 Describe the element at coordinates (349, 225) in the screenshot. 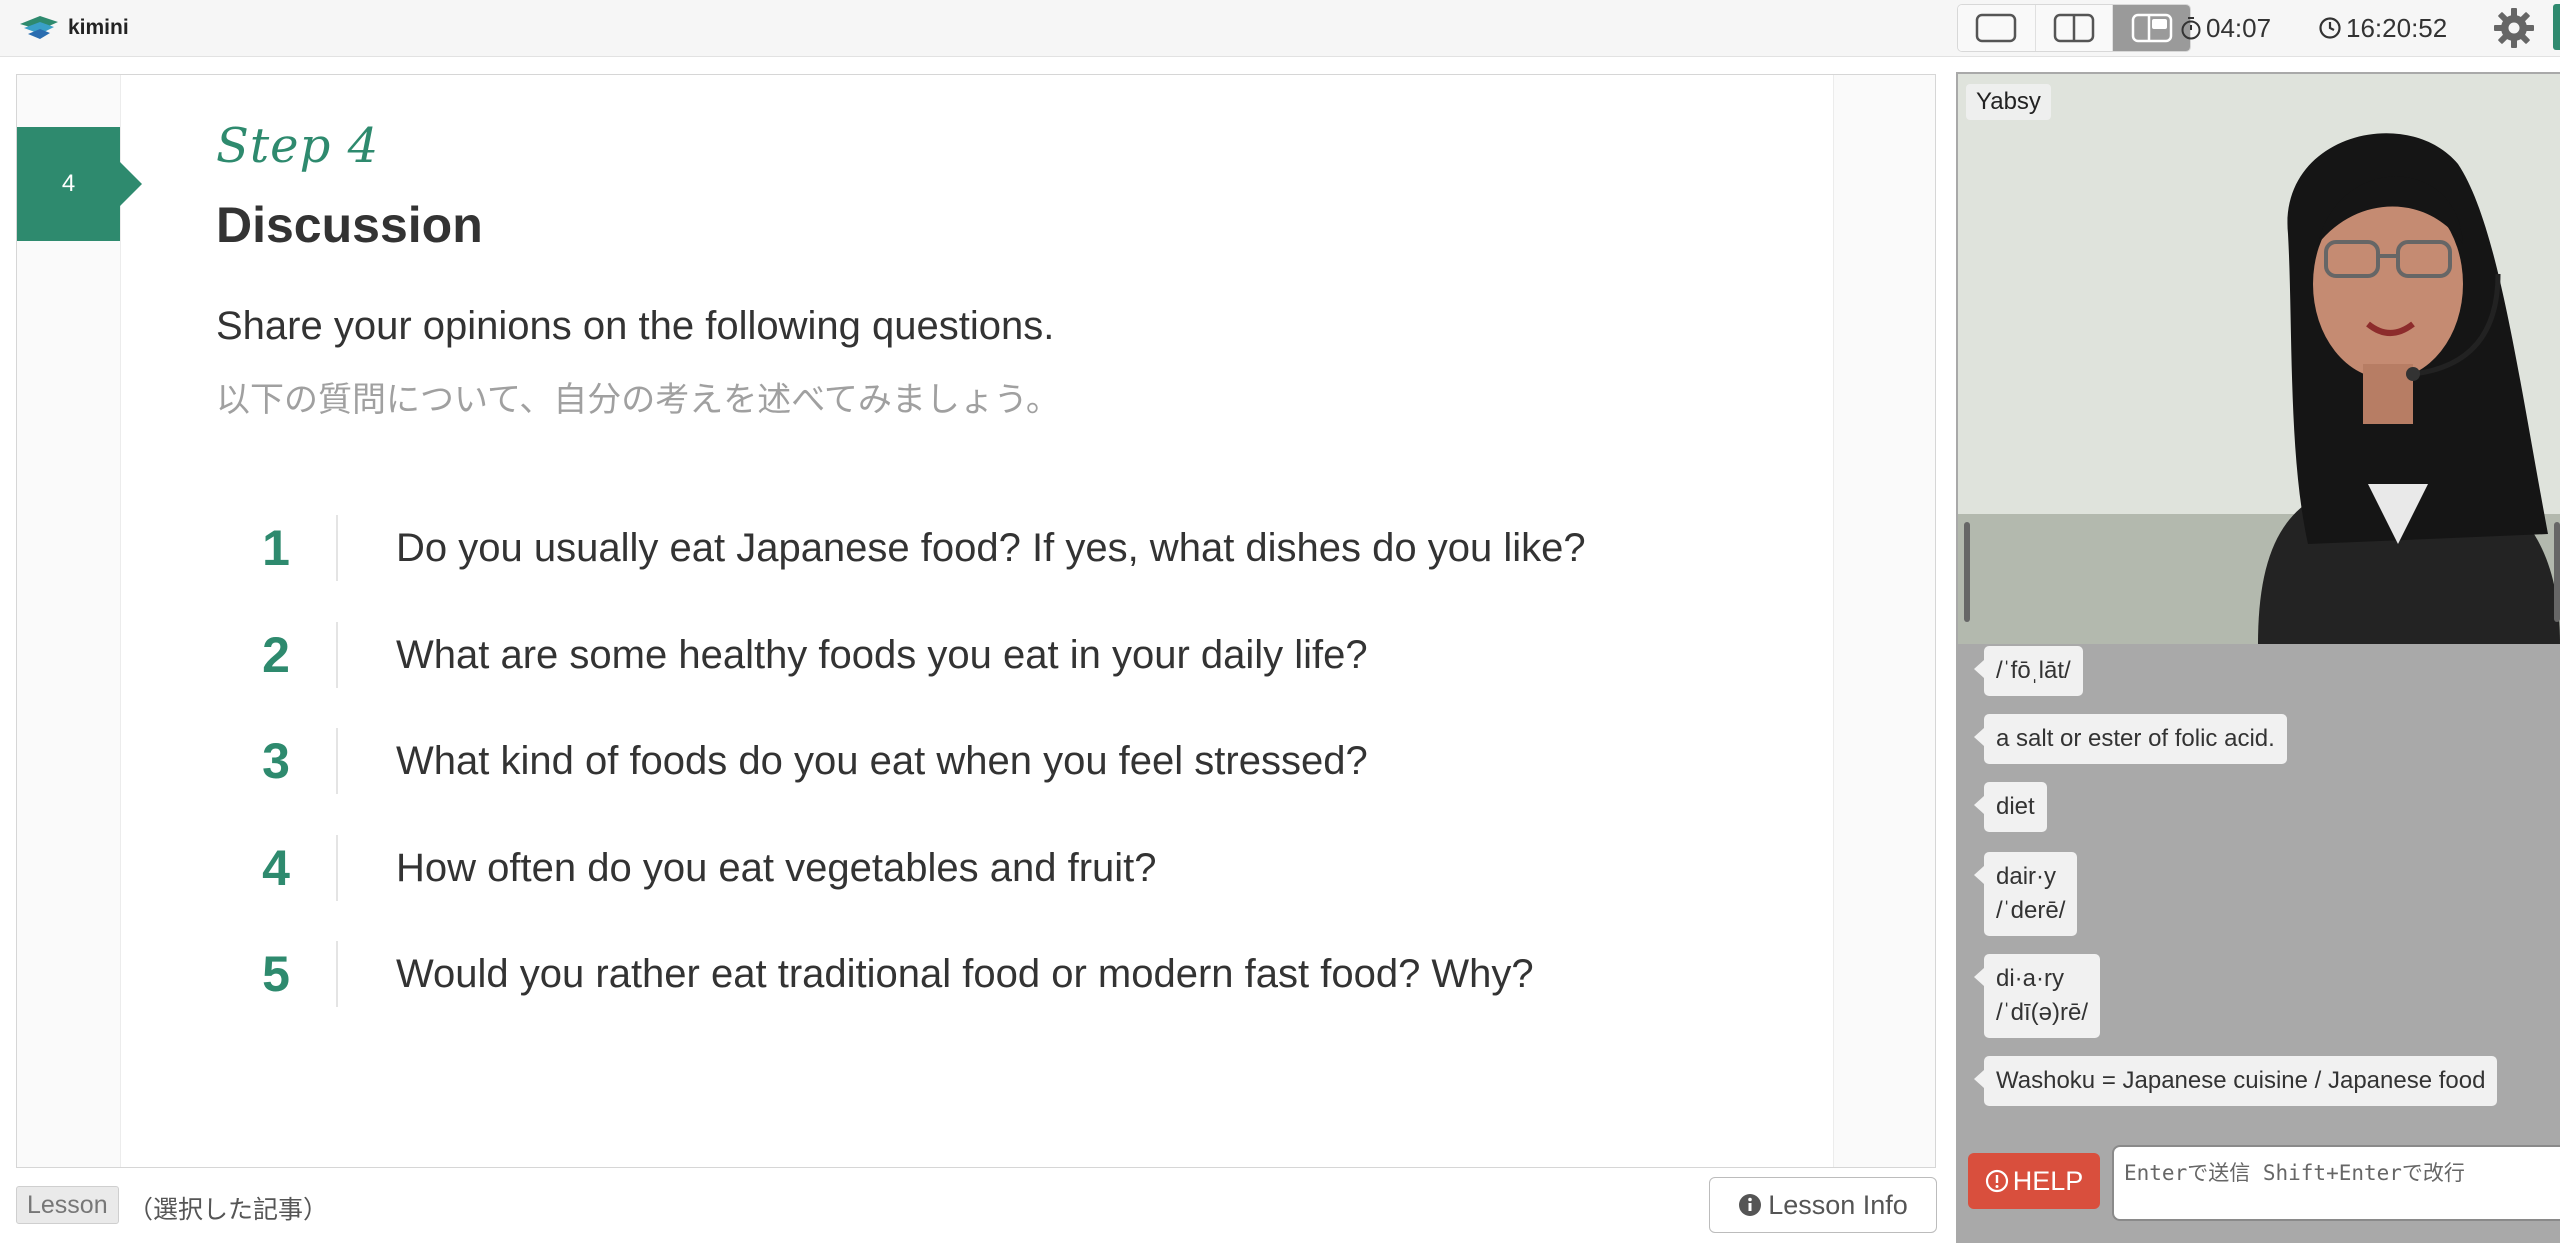

I see `page-title: Discussion` at that location.